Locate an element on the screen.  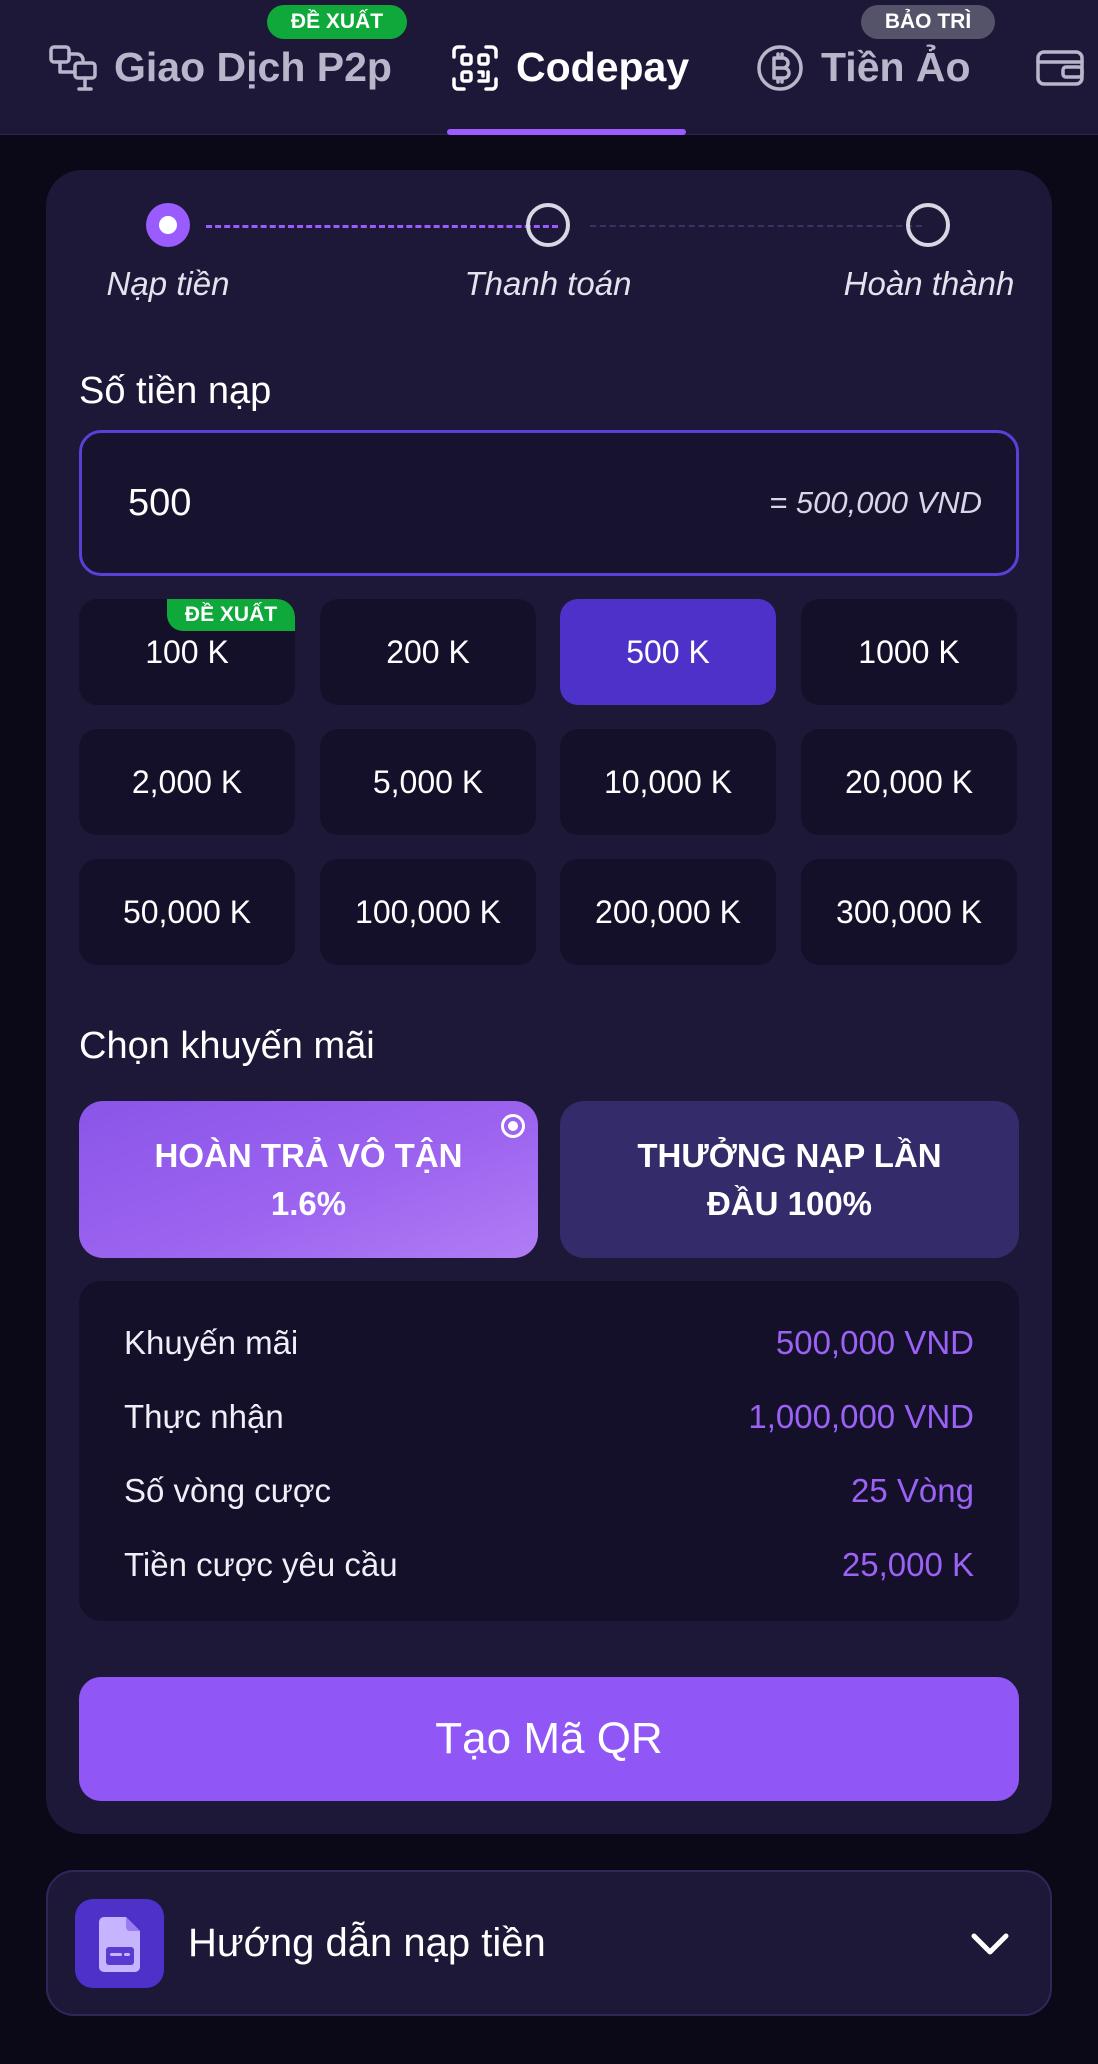
step-connector-done is located at coordinates (382, 226).